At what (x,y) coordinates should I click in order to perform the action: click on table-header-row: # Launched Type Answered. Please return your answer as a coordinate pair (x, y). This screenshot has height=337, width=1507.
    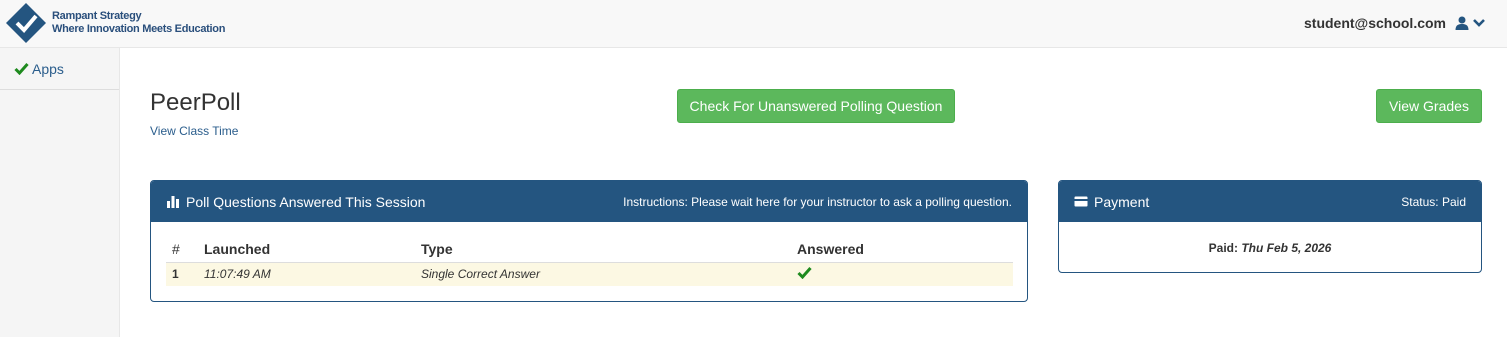
    Looking at the image, I should click on (589, 251).